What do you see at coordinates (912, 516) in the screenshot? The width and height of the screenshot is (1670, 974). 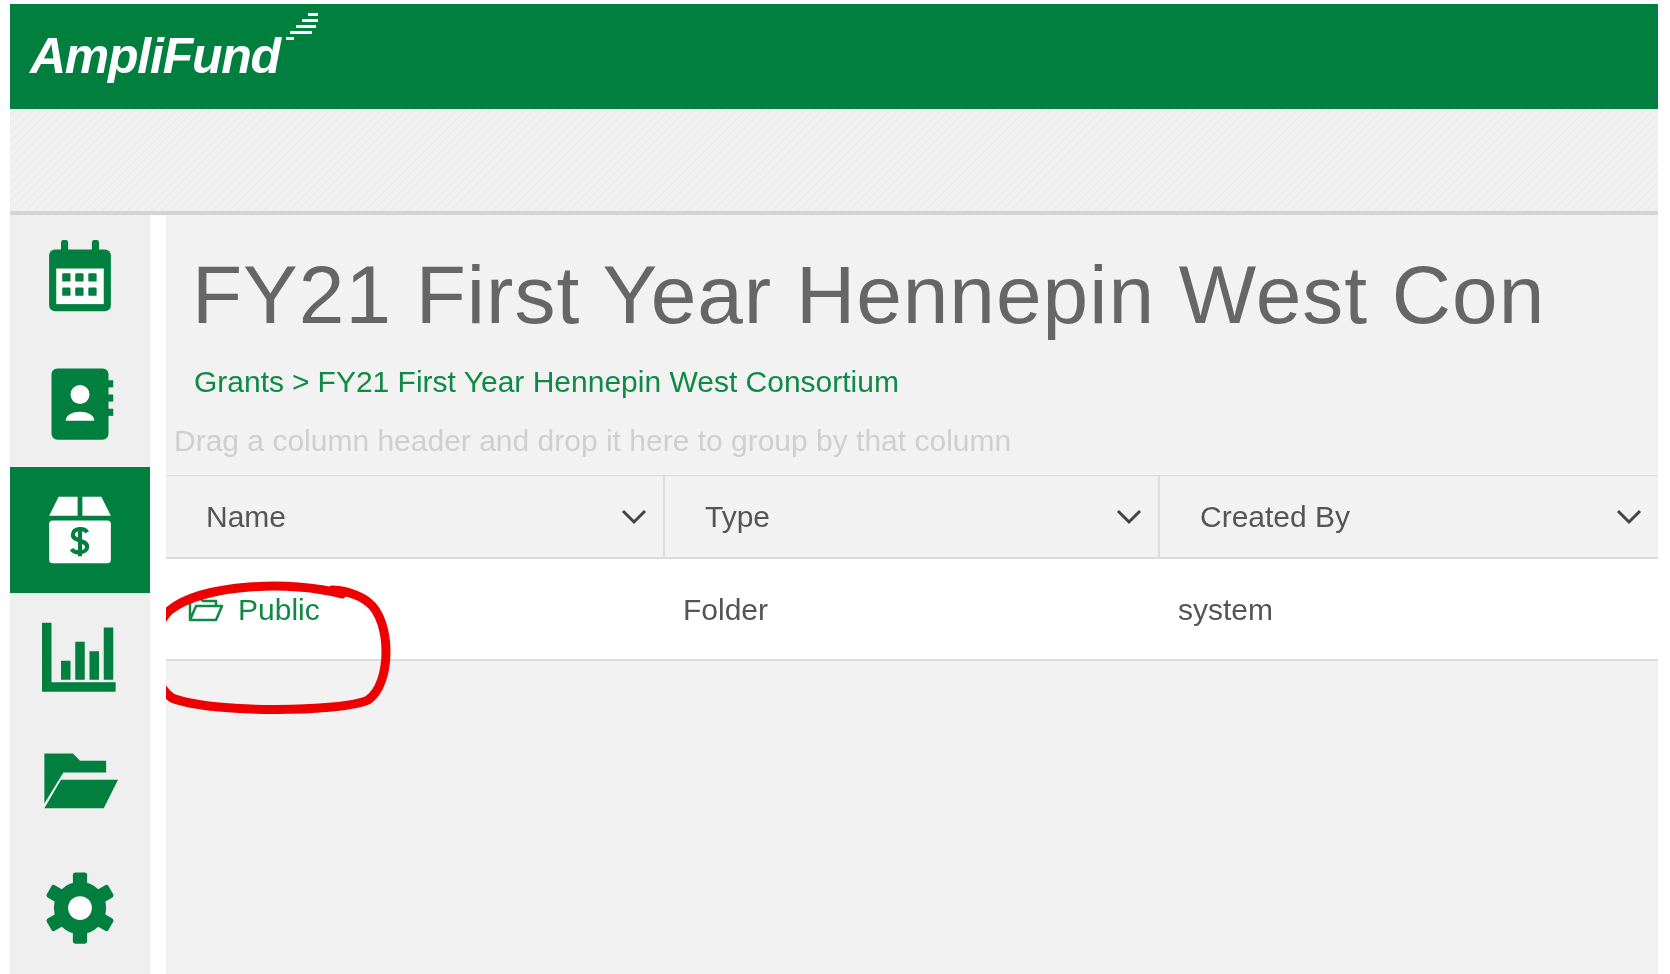 I see `column-header: Type` at bounding box center [912, 516].